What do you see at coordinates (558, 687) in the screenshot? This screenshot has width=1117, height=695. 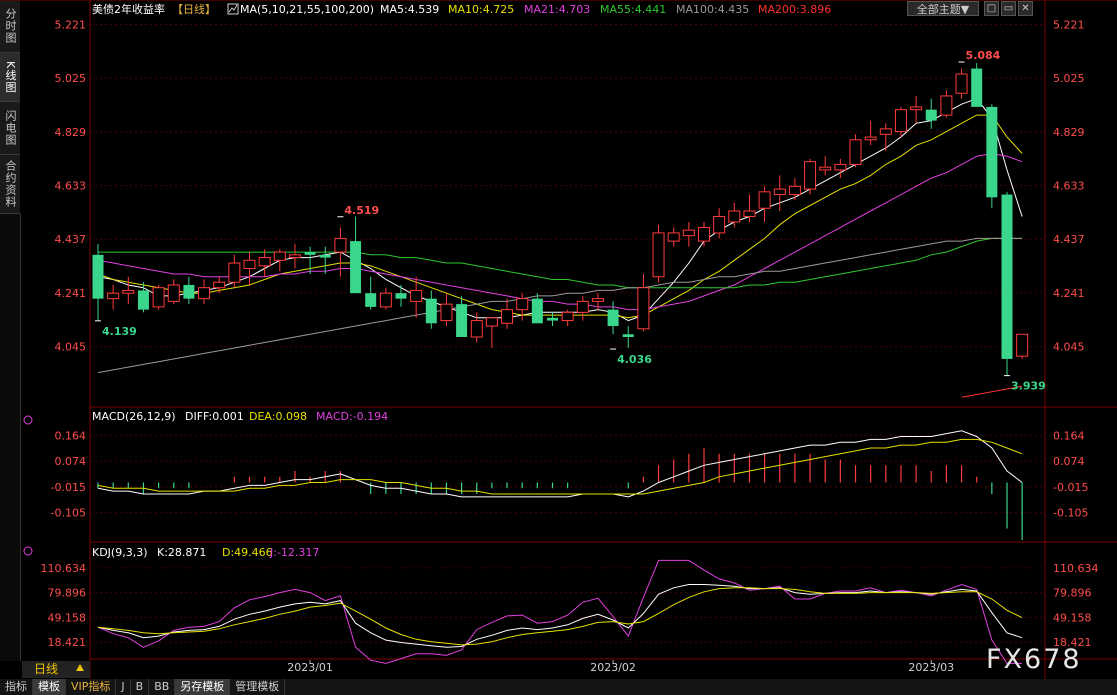 I see `bottom-toolbar: 指标 模板 VIP指标 J B BB 另存模板 管理模板` at bounding box center [558, 687].